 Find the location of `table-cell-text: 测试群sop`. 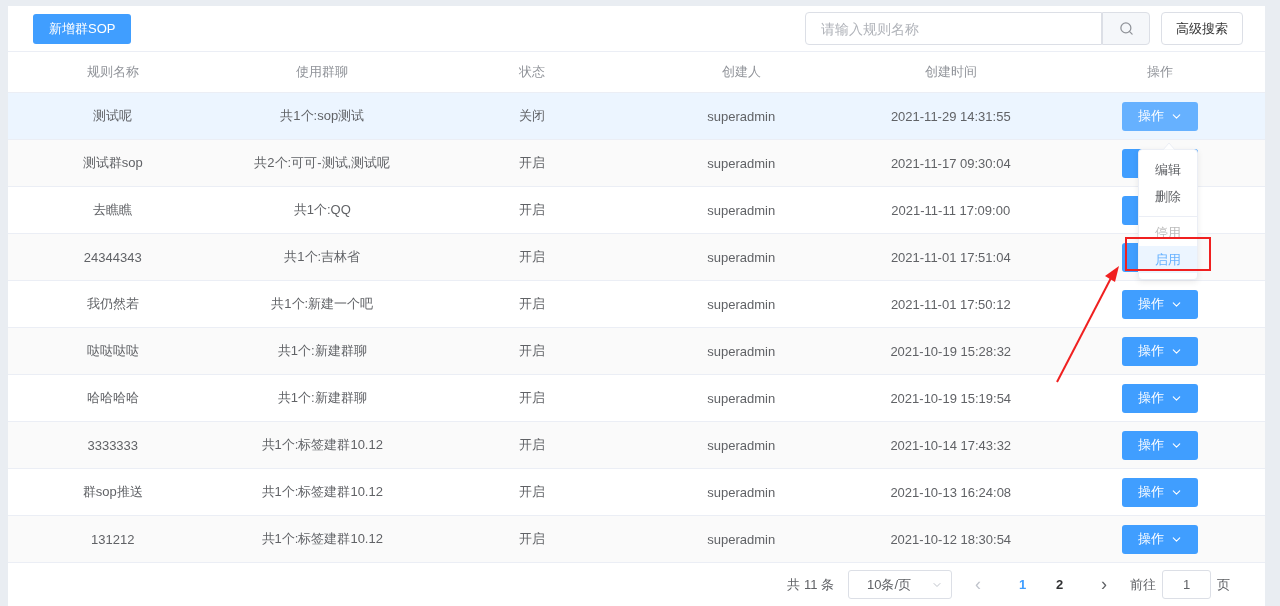

table-cell-text: 测试群sop is located at coordinates (112, 163).